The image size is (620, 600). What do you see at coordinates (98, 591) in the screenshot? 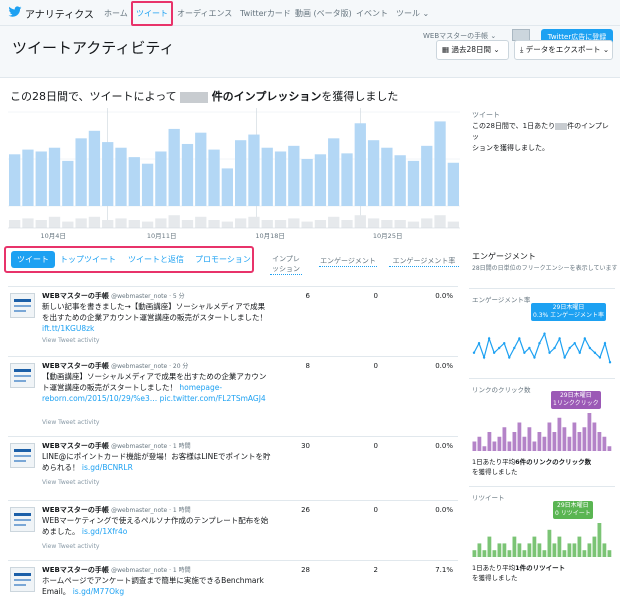
I see `tweet-link: is.gd/M77Okg` at bounding box center [98, 591].